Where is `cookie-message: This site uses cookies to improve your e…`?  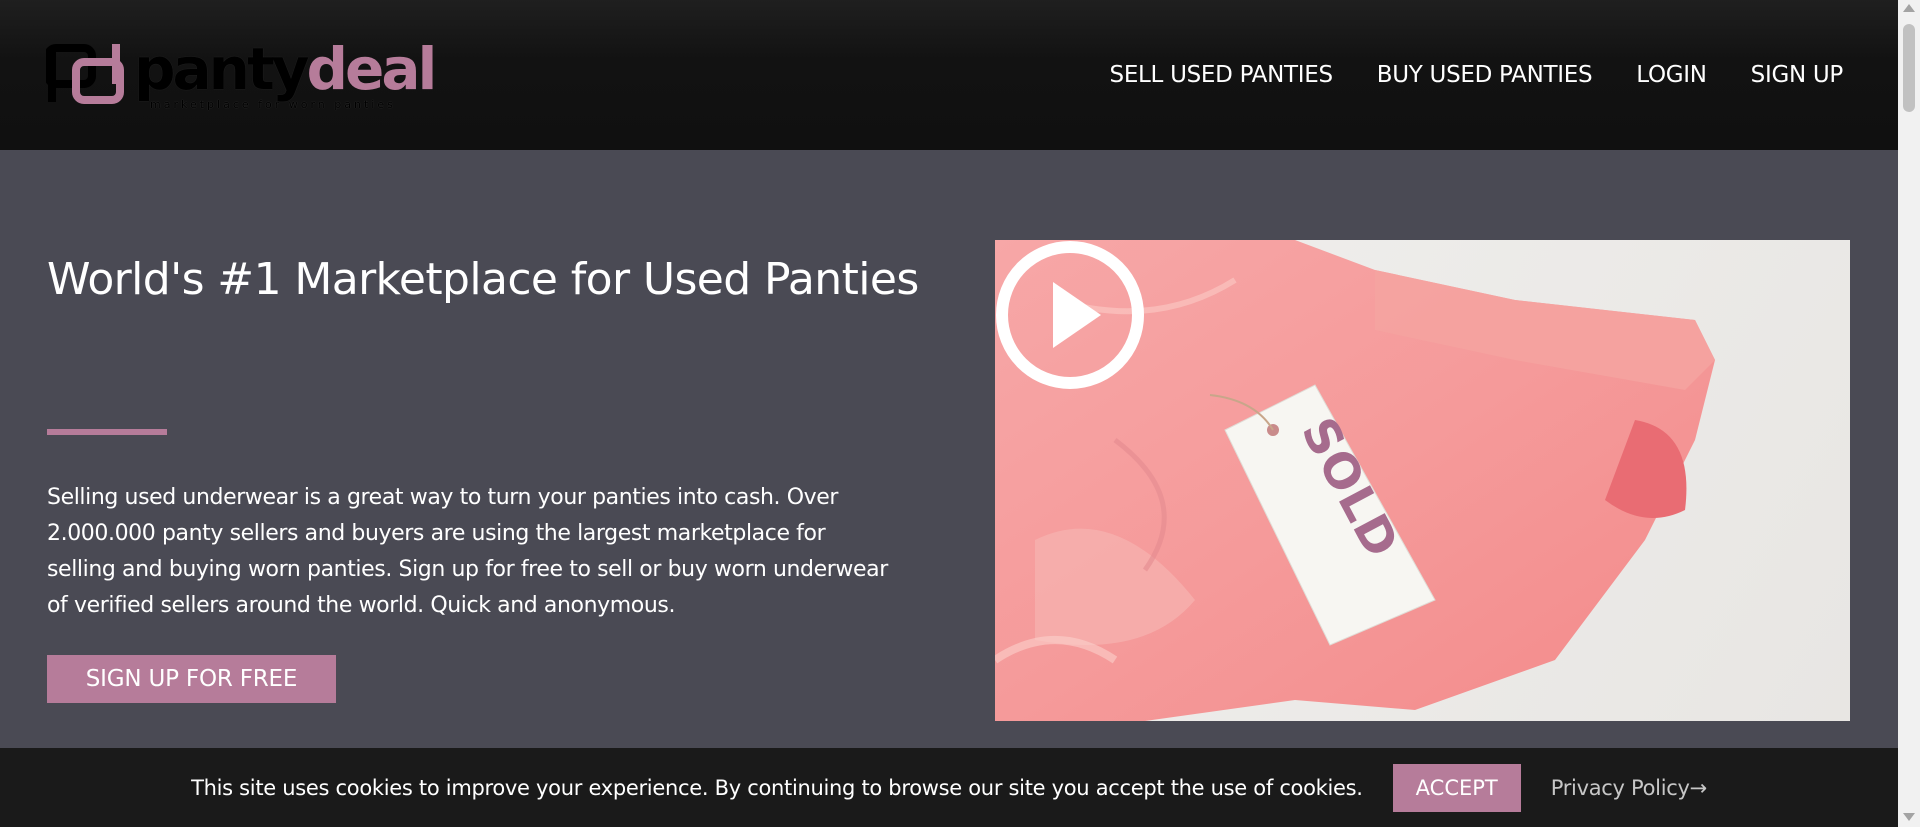 cookie-message: This site uses cookies to improve your e… is located at coordinates (777, 787).